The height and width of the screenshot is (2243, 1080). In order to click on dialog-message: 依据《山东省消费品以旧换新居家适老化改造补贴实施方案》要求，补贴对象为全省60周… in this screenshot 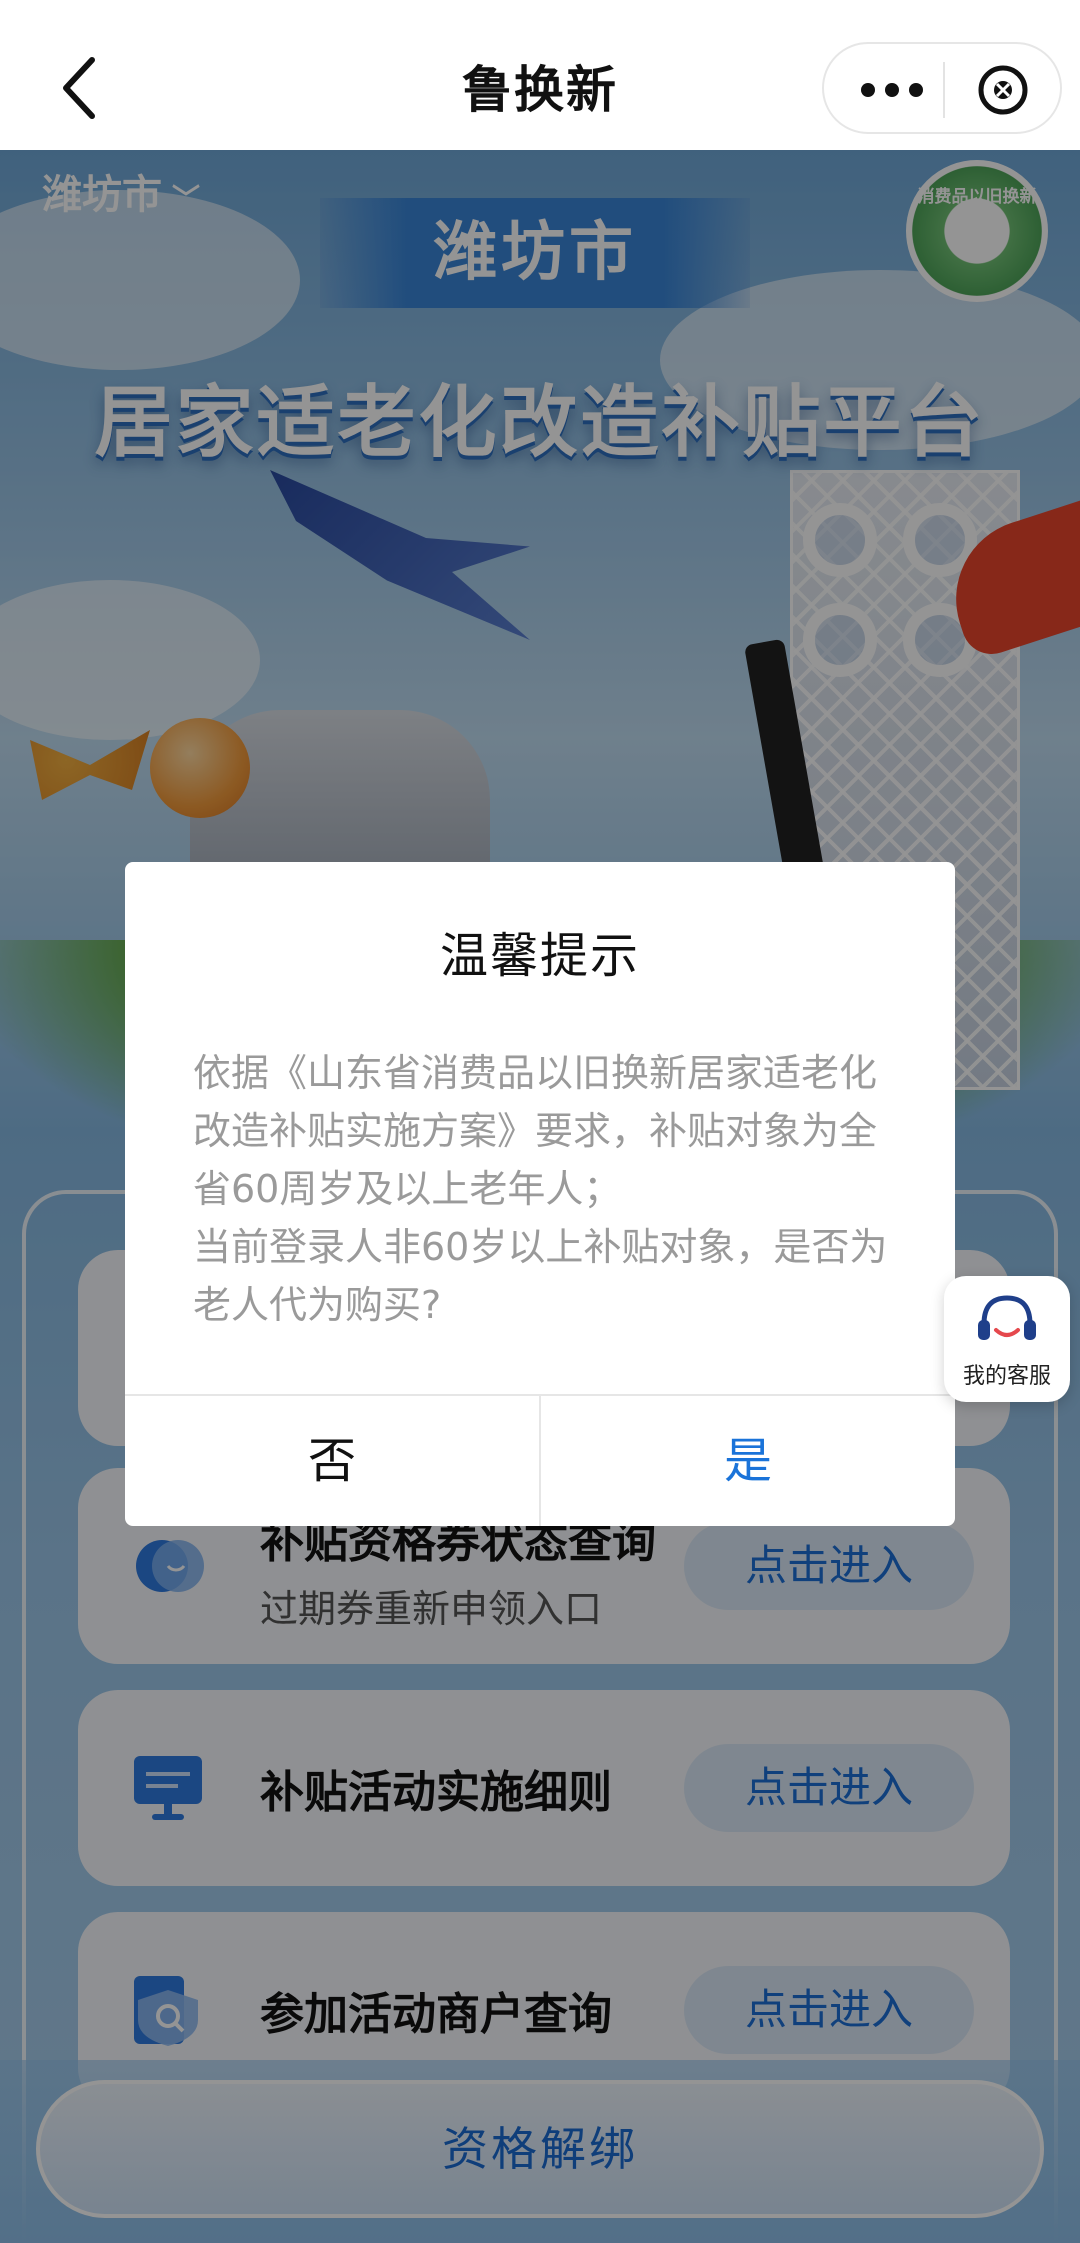, I will do `click(540, 1189)`.